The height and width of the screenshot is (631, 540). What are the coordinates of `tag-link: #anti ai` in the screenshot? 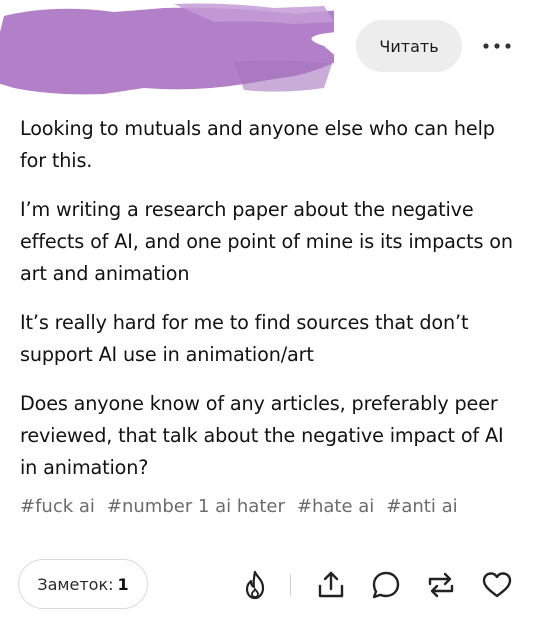 It's located at (421, 506).